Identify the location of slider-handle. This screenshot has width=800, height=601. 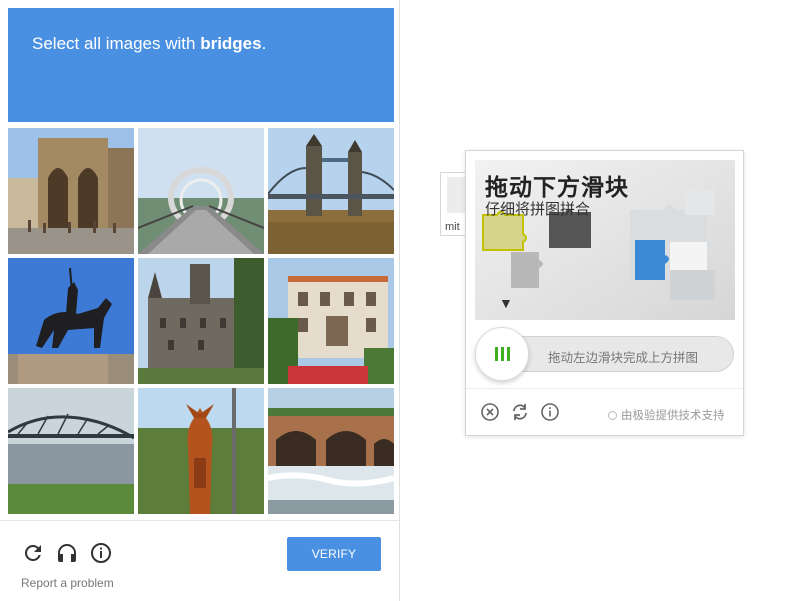
(502, 354).